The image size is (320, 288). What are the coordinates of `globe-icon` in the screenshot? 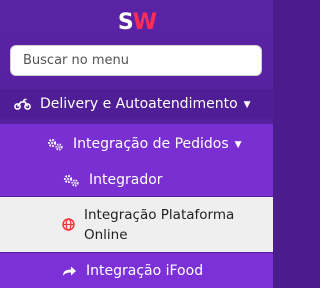 It's located at (68, 224).